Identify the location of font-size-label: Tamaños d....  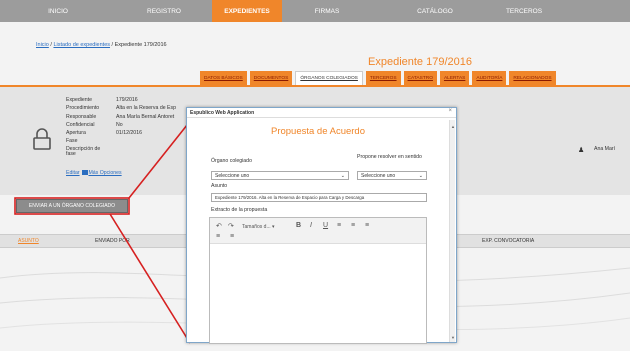
(256, 227).